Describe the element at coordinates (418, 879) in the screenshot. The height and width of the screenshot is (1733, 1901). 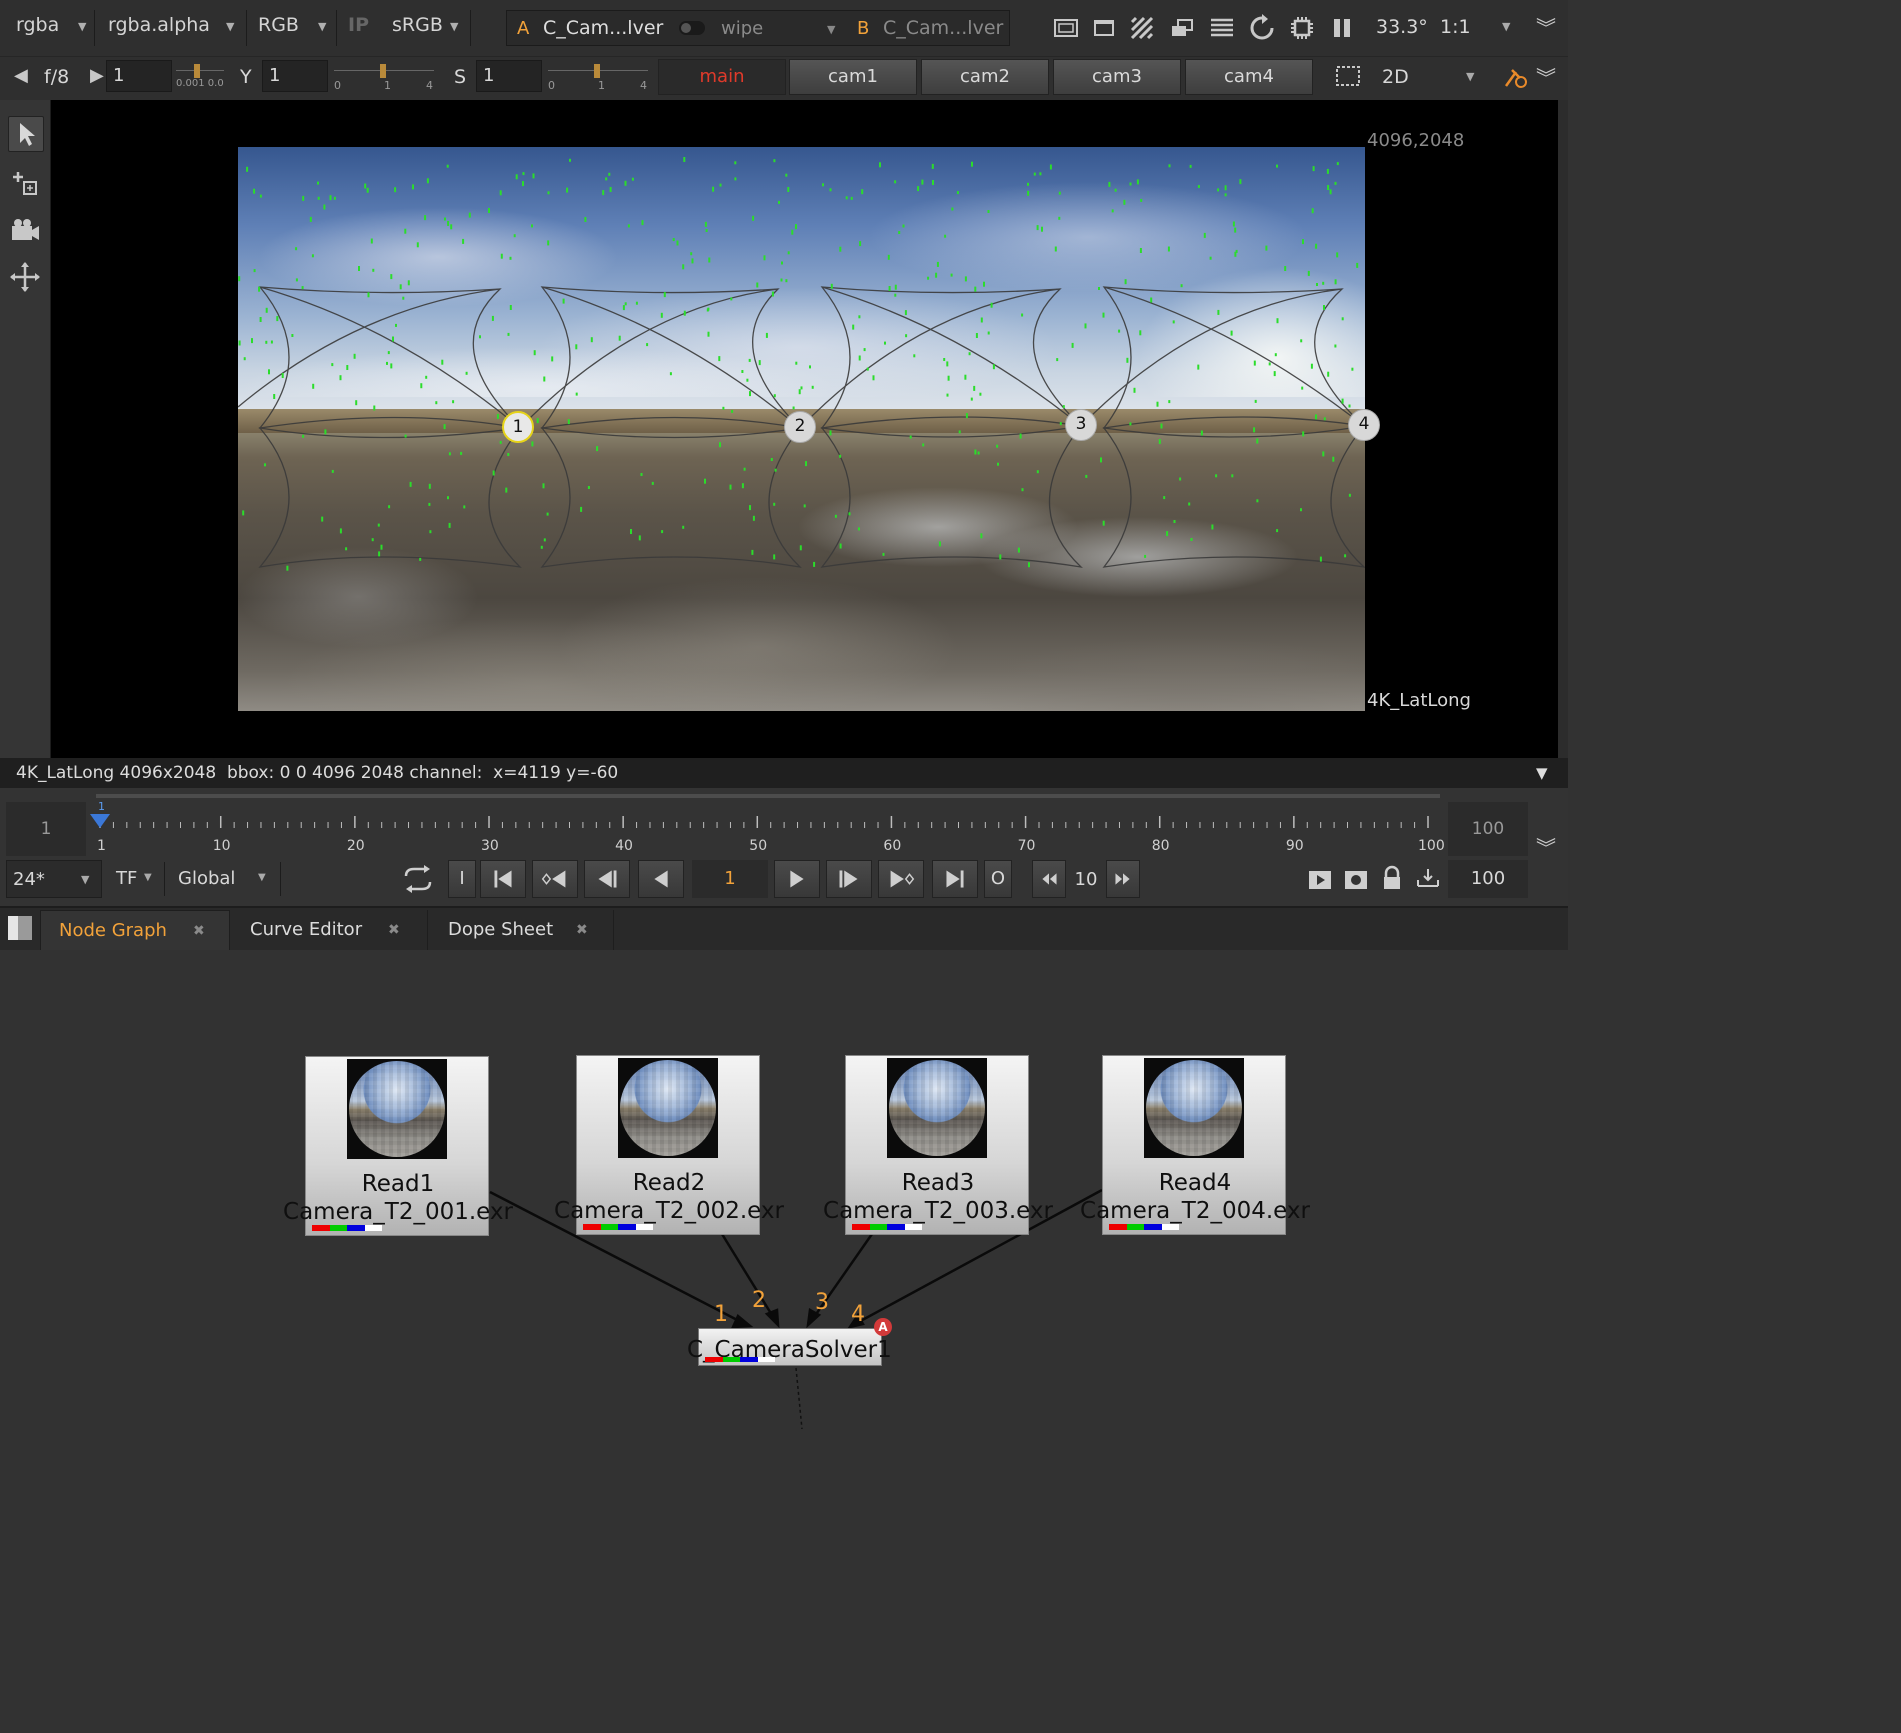
I see `loop-mode-icon` at that location.